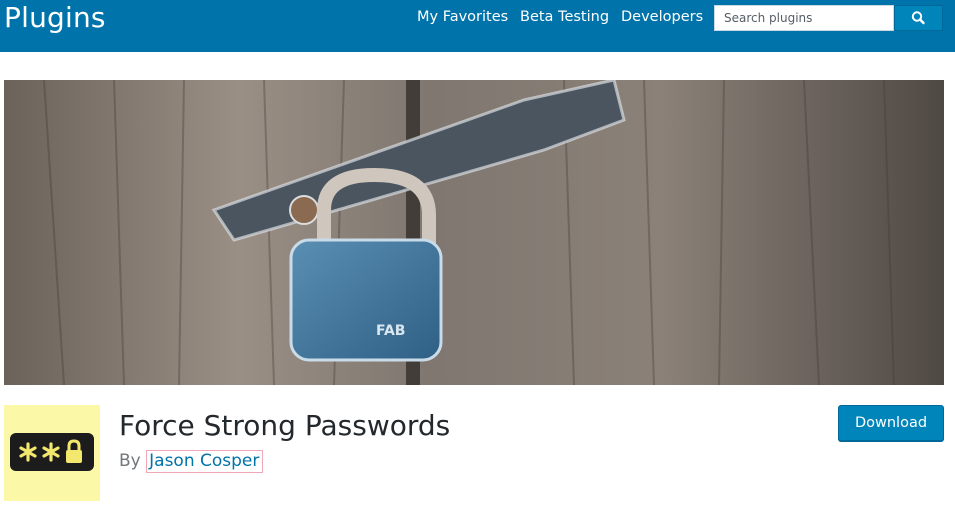 The height and width of the screenshot is (505, 955). I want to click on author-link: Jason Cosper, so click(205, 461).